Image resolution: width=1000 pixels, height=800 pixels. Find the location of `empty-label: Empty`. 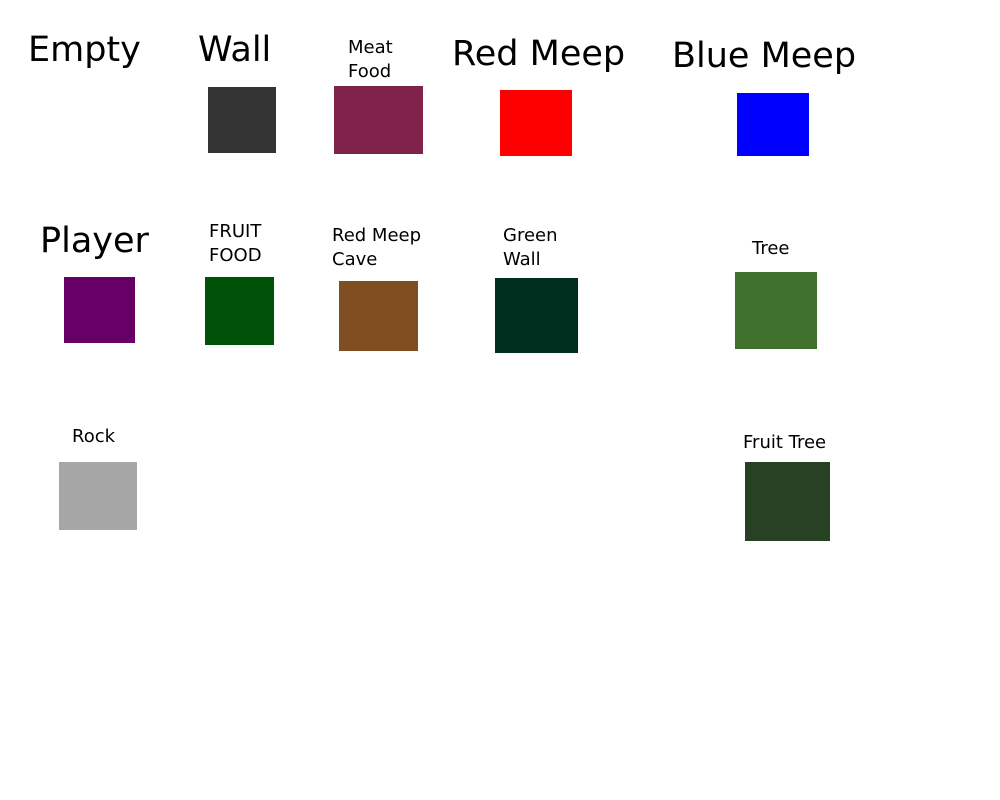

empty-label: Empty is located at coordinates (84, 50).